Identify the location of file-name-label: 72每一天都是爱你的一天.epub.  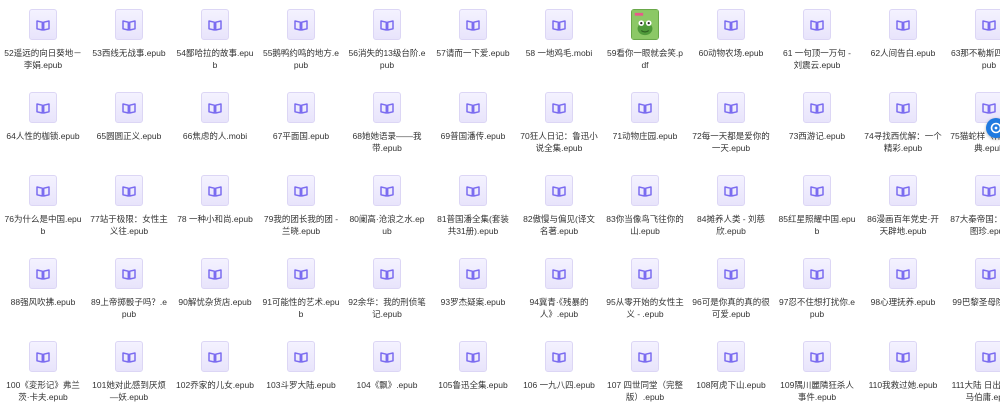
(731, 142).